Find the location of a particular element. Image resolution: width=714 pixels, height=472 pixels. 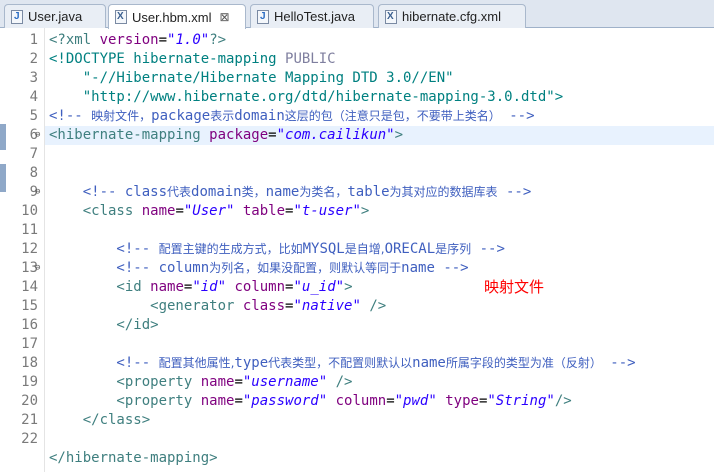

line-number: 16 is located at coordinates (29, 325).